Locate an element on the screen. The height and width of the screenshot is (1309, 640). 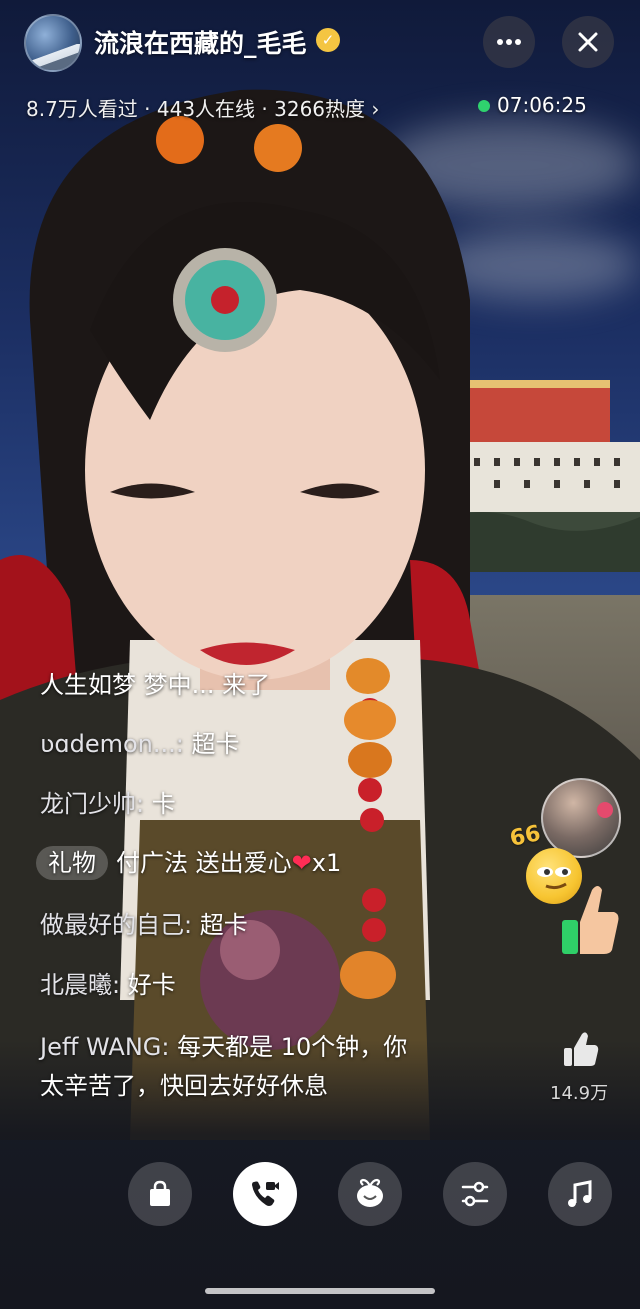
viewer-avatar is located at coordinates (581, 818).